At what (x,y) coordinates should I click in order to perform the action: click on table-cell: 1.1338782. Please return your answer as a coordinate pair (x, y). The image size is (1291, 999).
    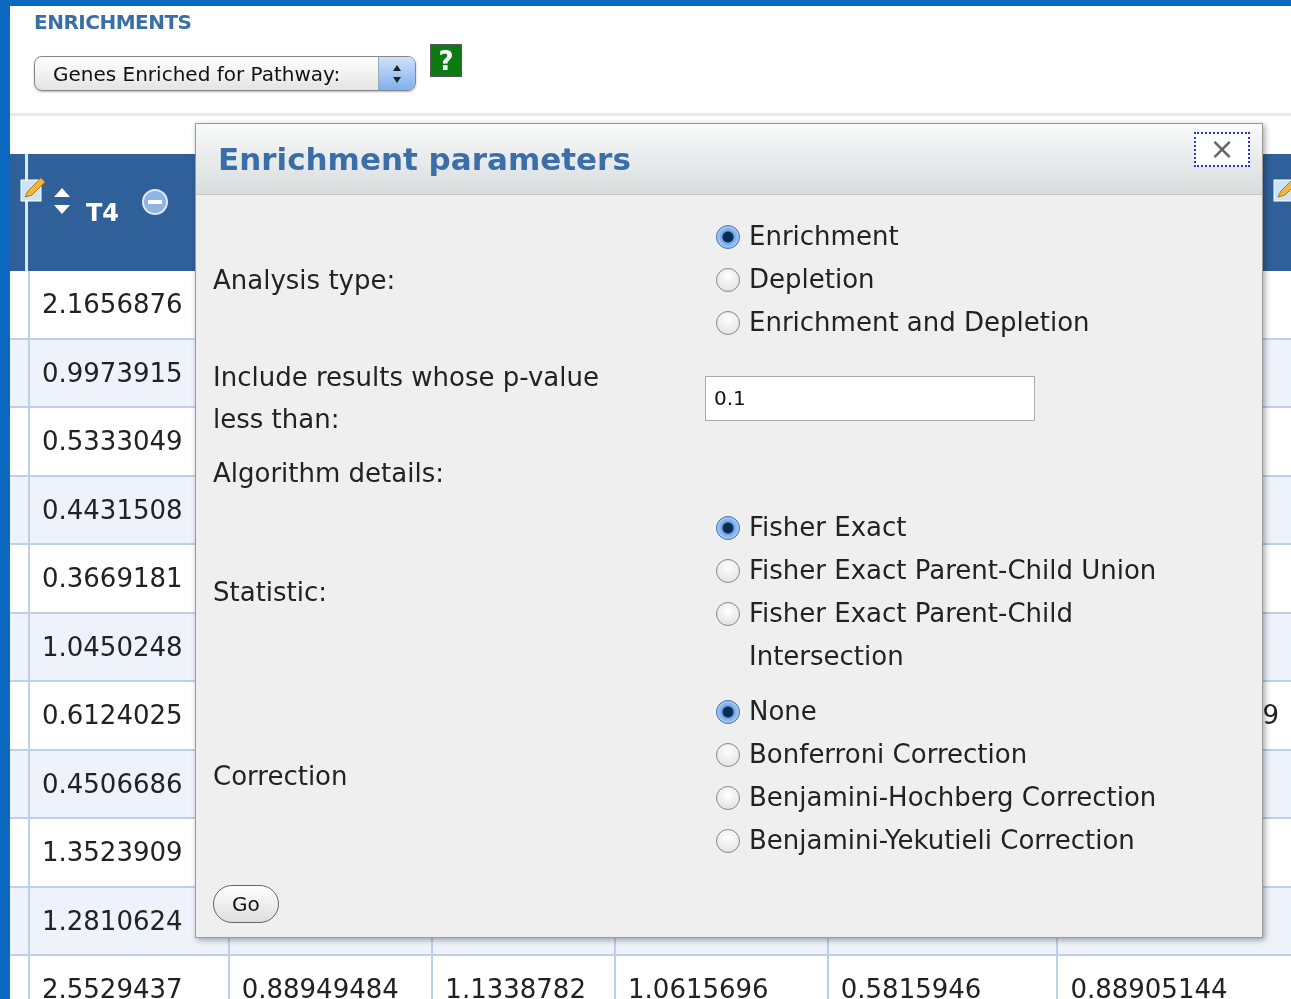
    Looking at the image, I should click on (515, 986).